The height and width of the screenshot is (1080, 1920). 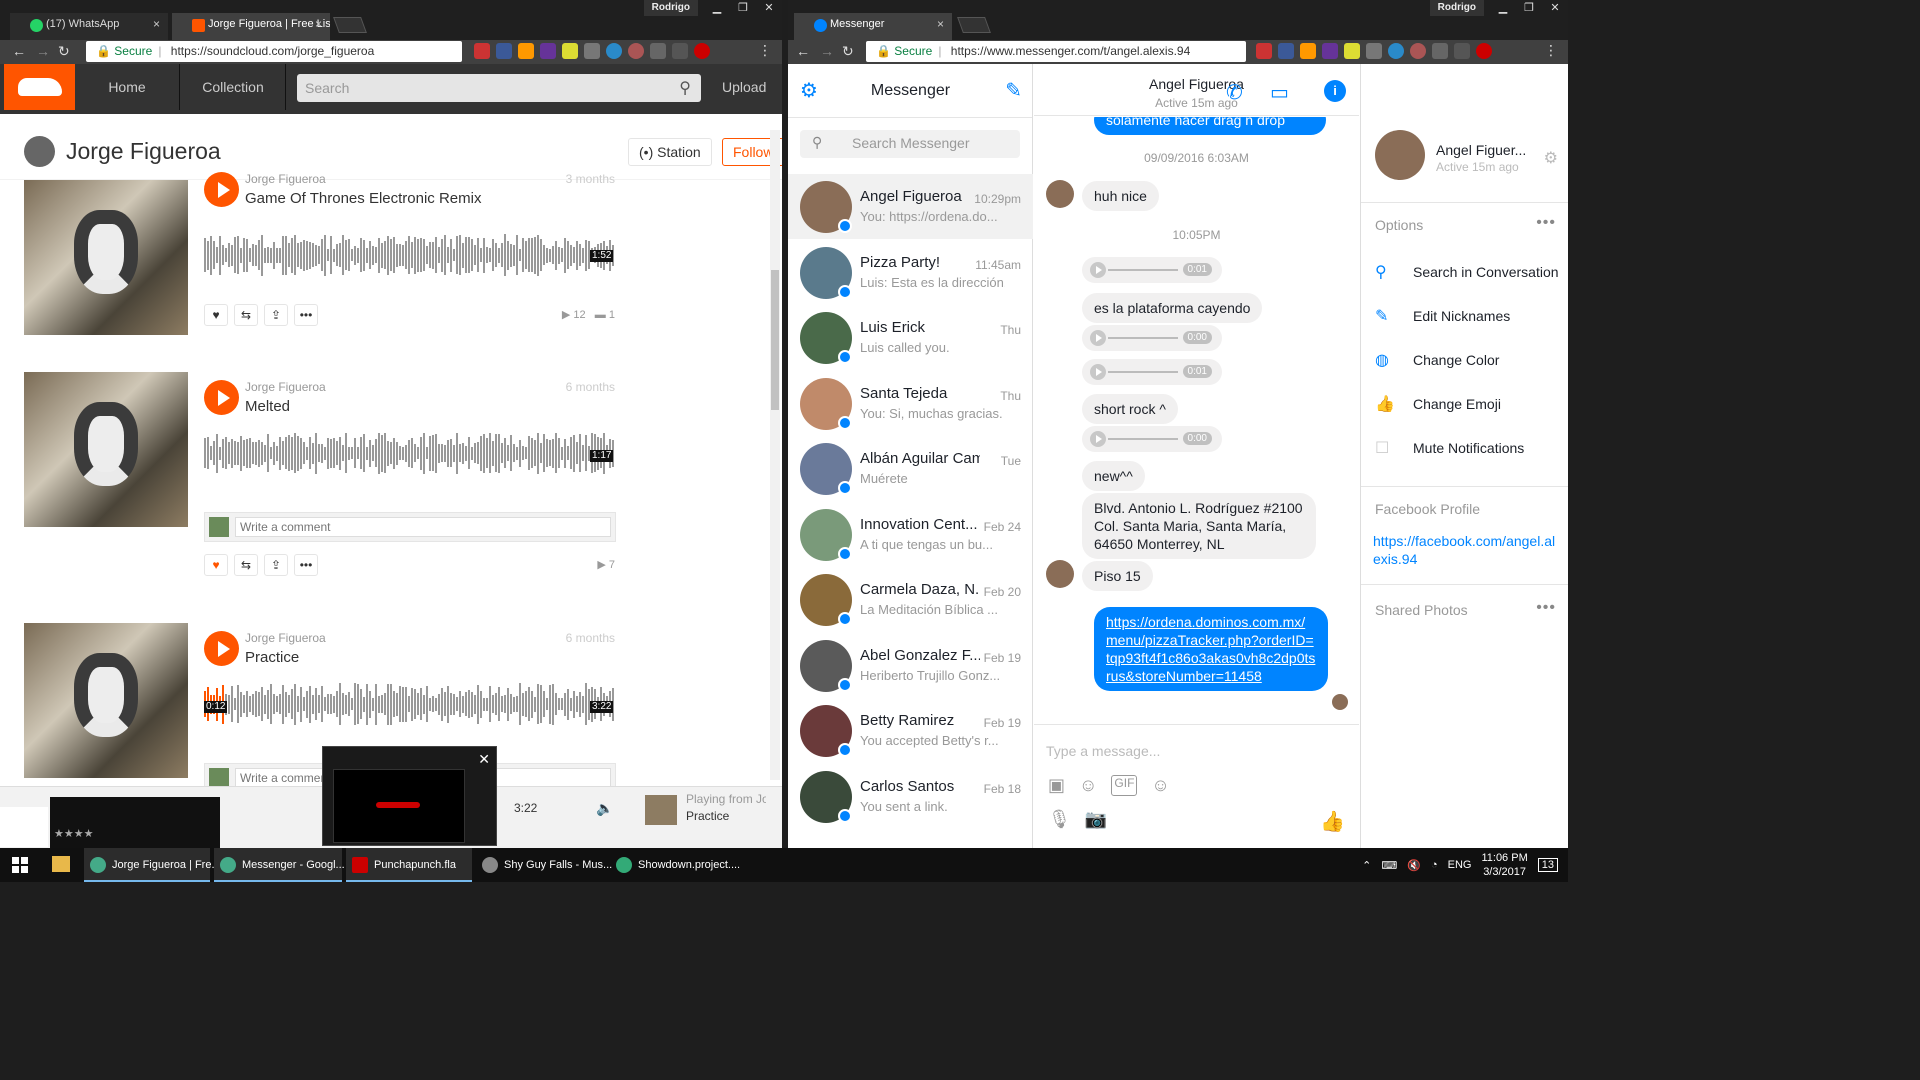 What do you see at coordinates (1414, 865) in the screenshot?
I see `volume-icon: 🔇` at bounding box center [1414, 865].